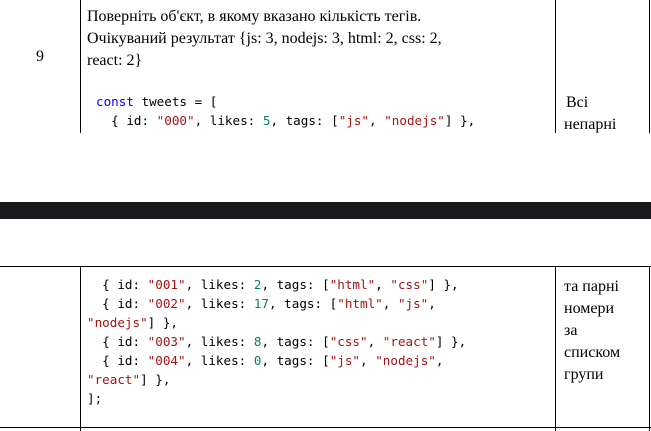 The image size is (651, 431). What do you see at coordinates (589, 308) in the screenshot?
I see `note-line: номери` at bounding box center [589, 308].